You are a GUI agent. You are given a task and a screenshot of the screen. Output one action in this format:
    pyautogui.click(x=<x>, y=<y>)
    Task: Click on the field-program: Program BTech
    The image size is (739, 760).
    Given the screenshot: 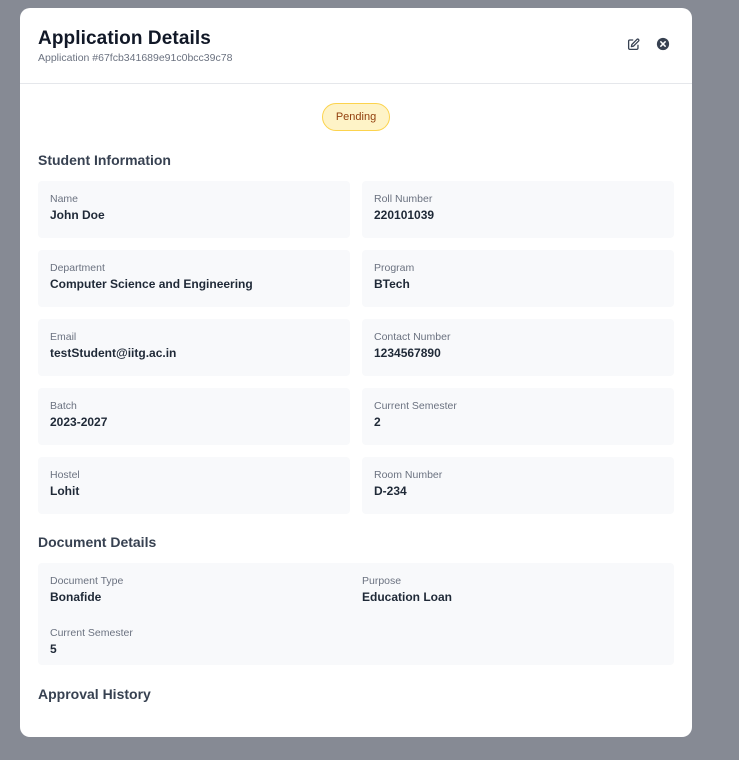 What is the action you would take?
    pyautogui.click(x=518, y=278)
    